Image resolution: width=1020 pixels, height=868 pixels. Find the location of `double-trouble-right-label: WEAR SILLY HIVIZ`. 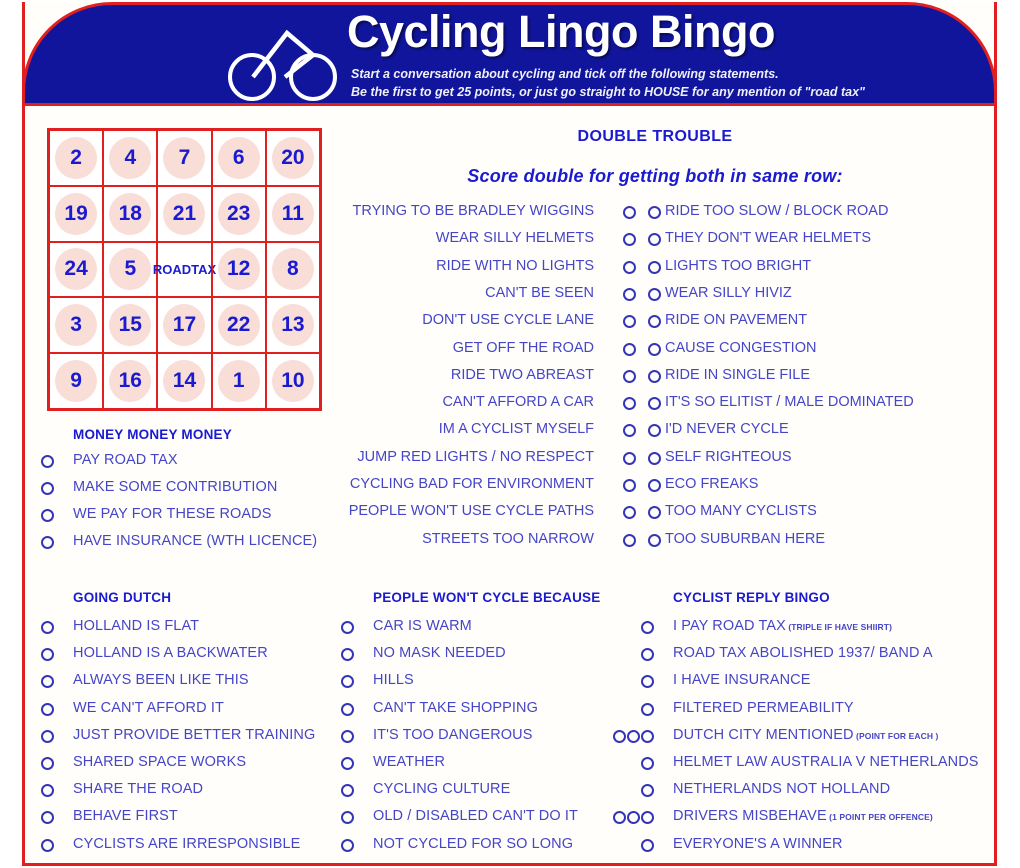

double-trouble-right-label: WEAR SILLY HIVIZ is located at coordinates (728, 292).